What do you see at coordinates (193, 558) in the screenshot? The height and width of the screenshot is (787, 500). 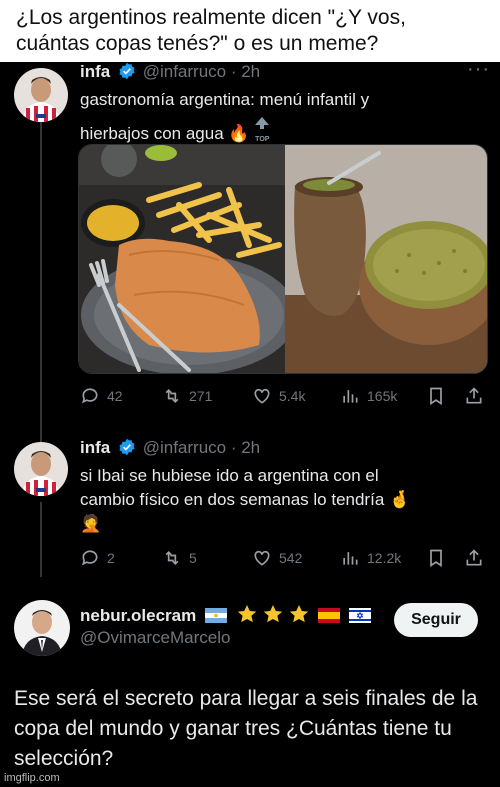 I see `retweet-count: 5` at bounding box center [193, 558].